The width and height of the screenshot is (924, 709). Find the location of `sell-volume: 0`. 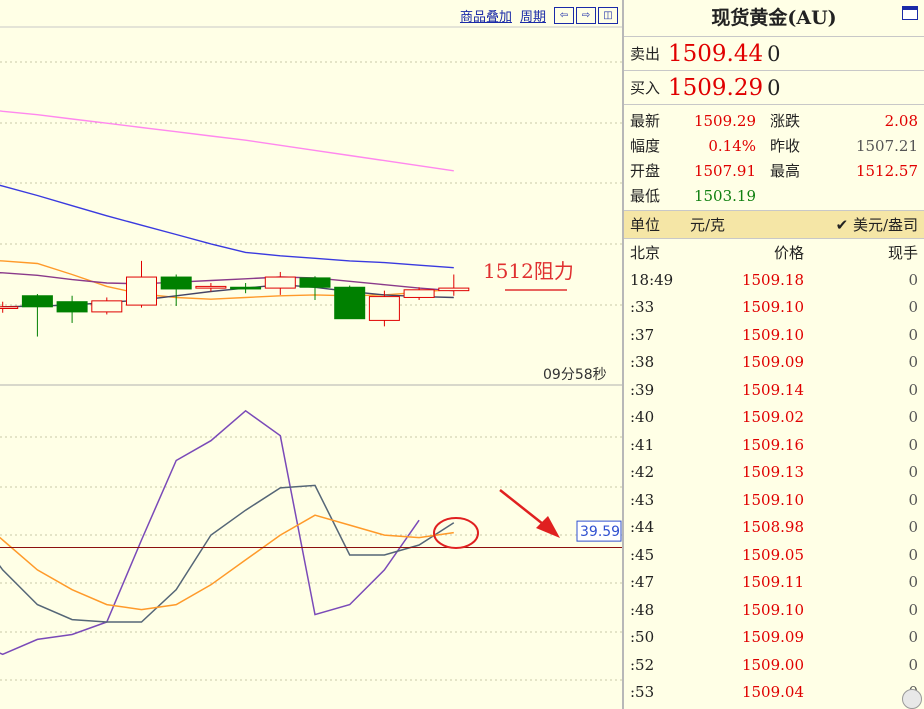

sell-volume: 0 is located at coordinates (774, 53).